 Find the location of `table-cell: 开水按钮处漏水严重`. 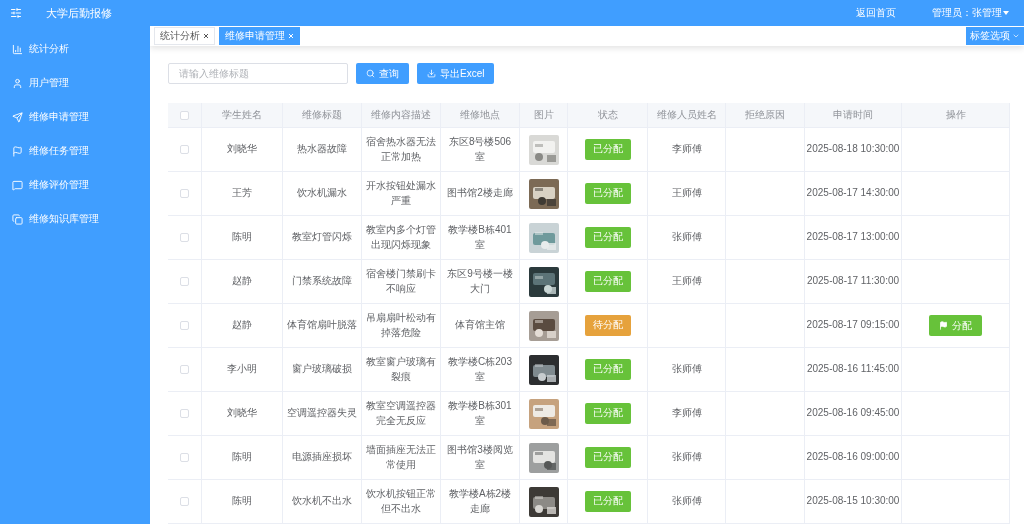

table-cell: 开水按钮处漏水严重 is located at coordinates (401, 193).